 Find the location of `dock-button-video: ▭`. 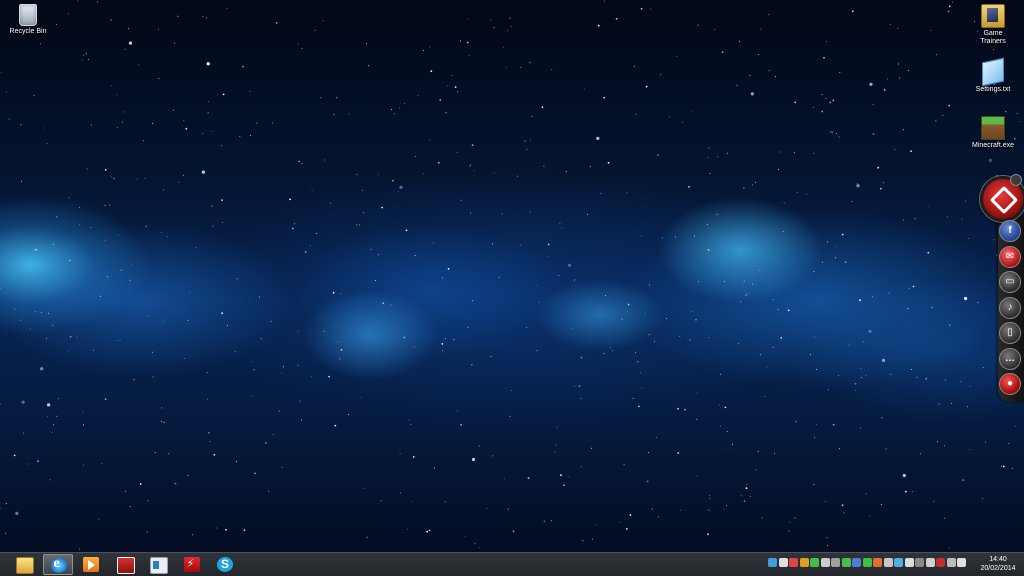

dock-button-video: ▭ is located at coordinates (1010, 282).